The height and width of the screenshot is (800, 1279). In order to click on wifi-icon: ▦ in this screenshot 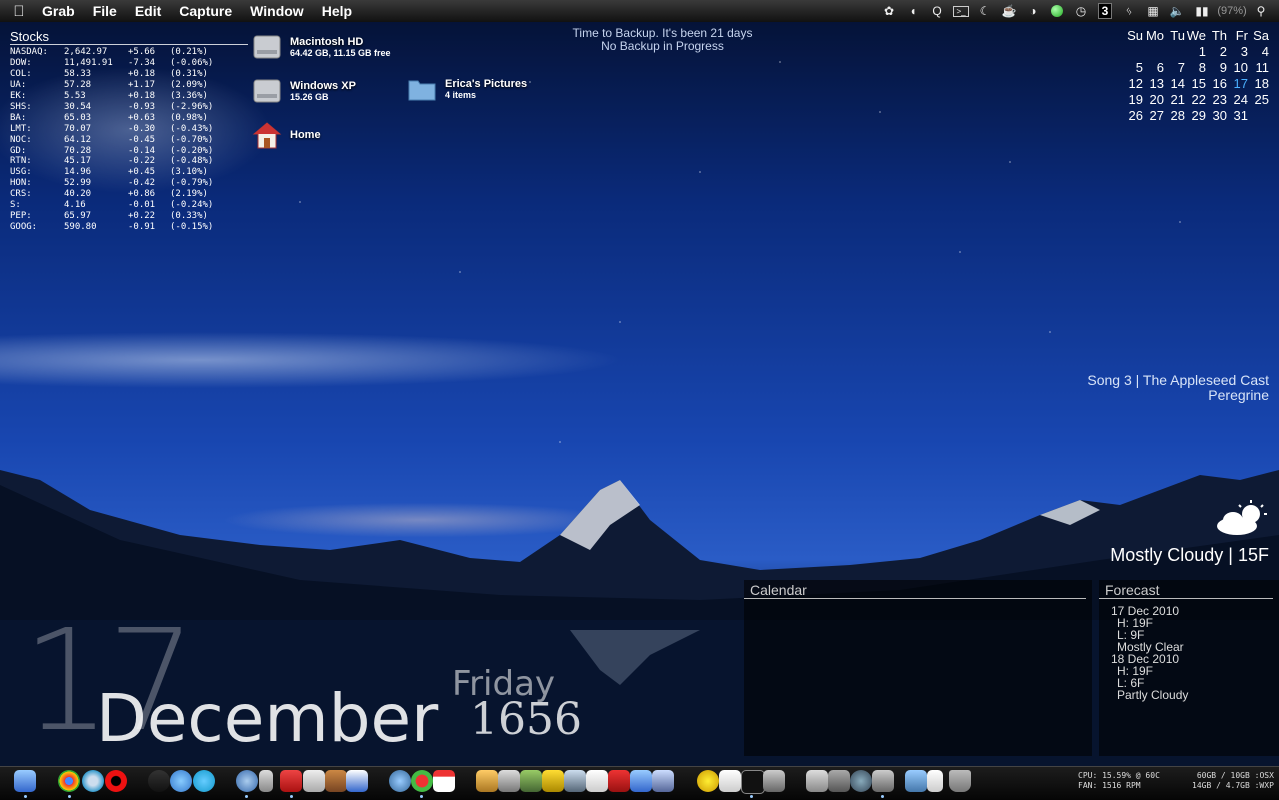, I will do `click(1153, 11)`.